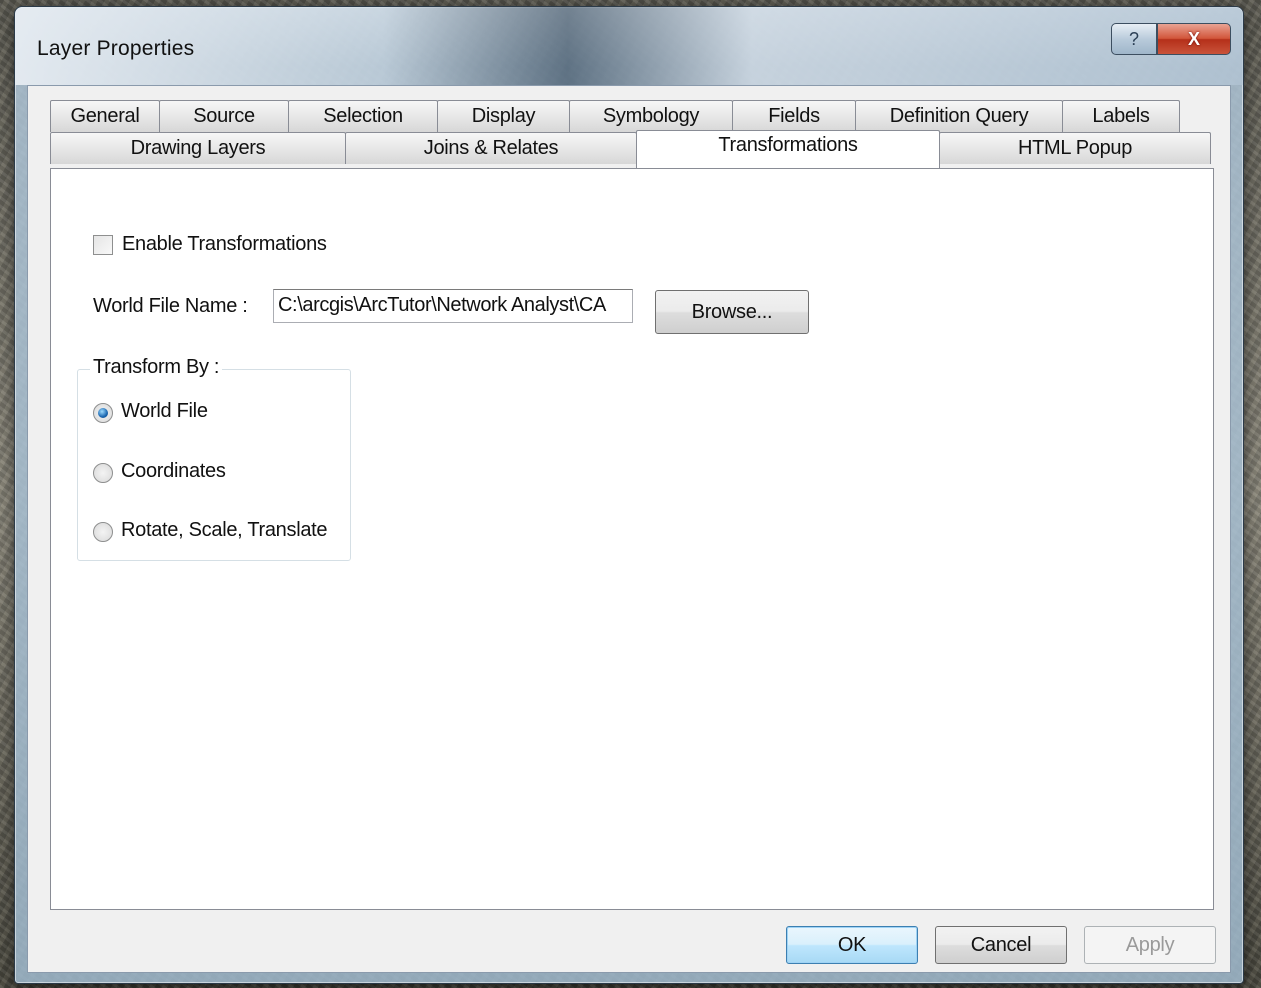  I want to click on tab-drawing-layers: Drawing Layers, so click(198, 148).